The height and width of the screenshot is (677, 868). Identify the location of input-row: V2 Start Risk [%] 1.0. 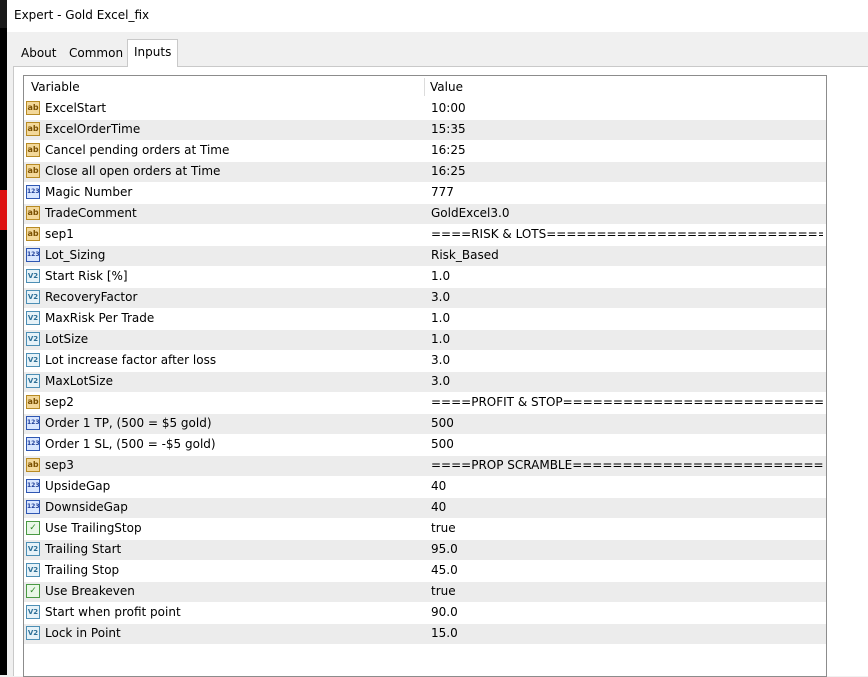
(425, 276).